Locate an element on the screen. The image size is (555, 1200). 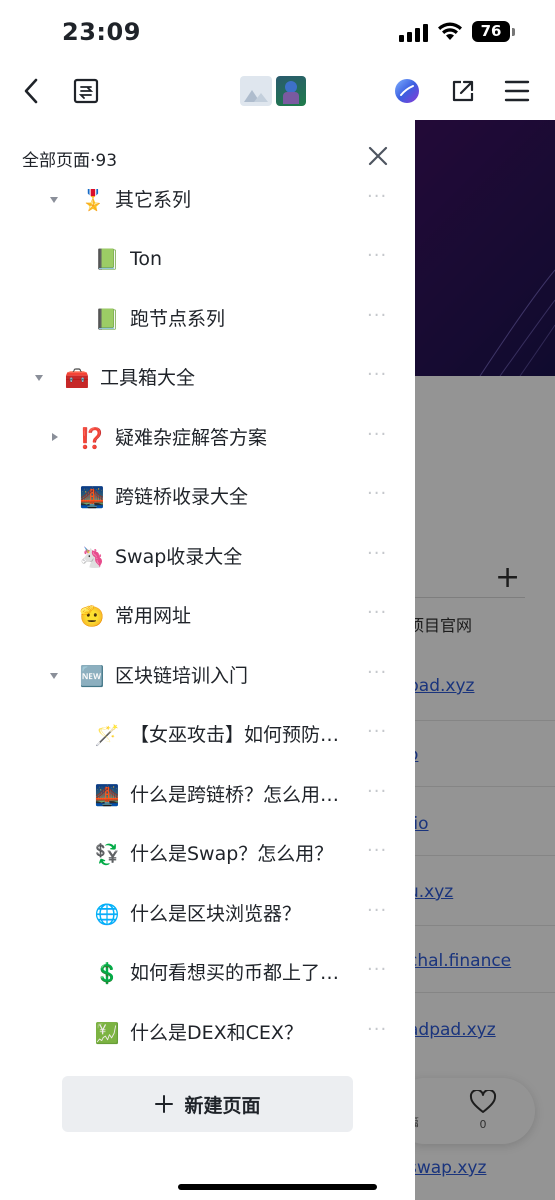
globe-icon: 🌐 is located at coordinates (107, 914).